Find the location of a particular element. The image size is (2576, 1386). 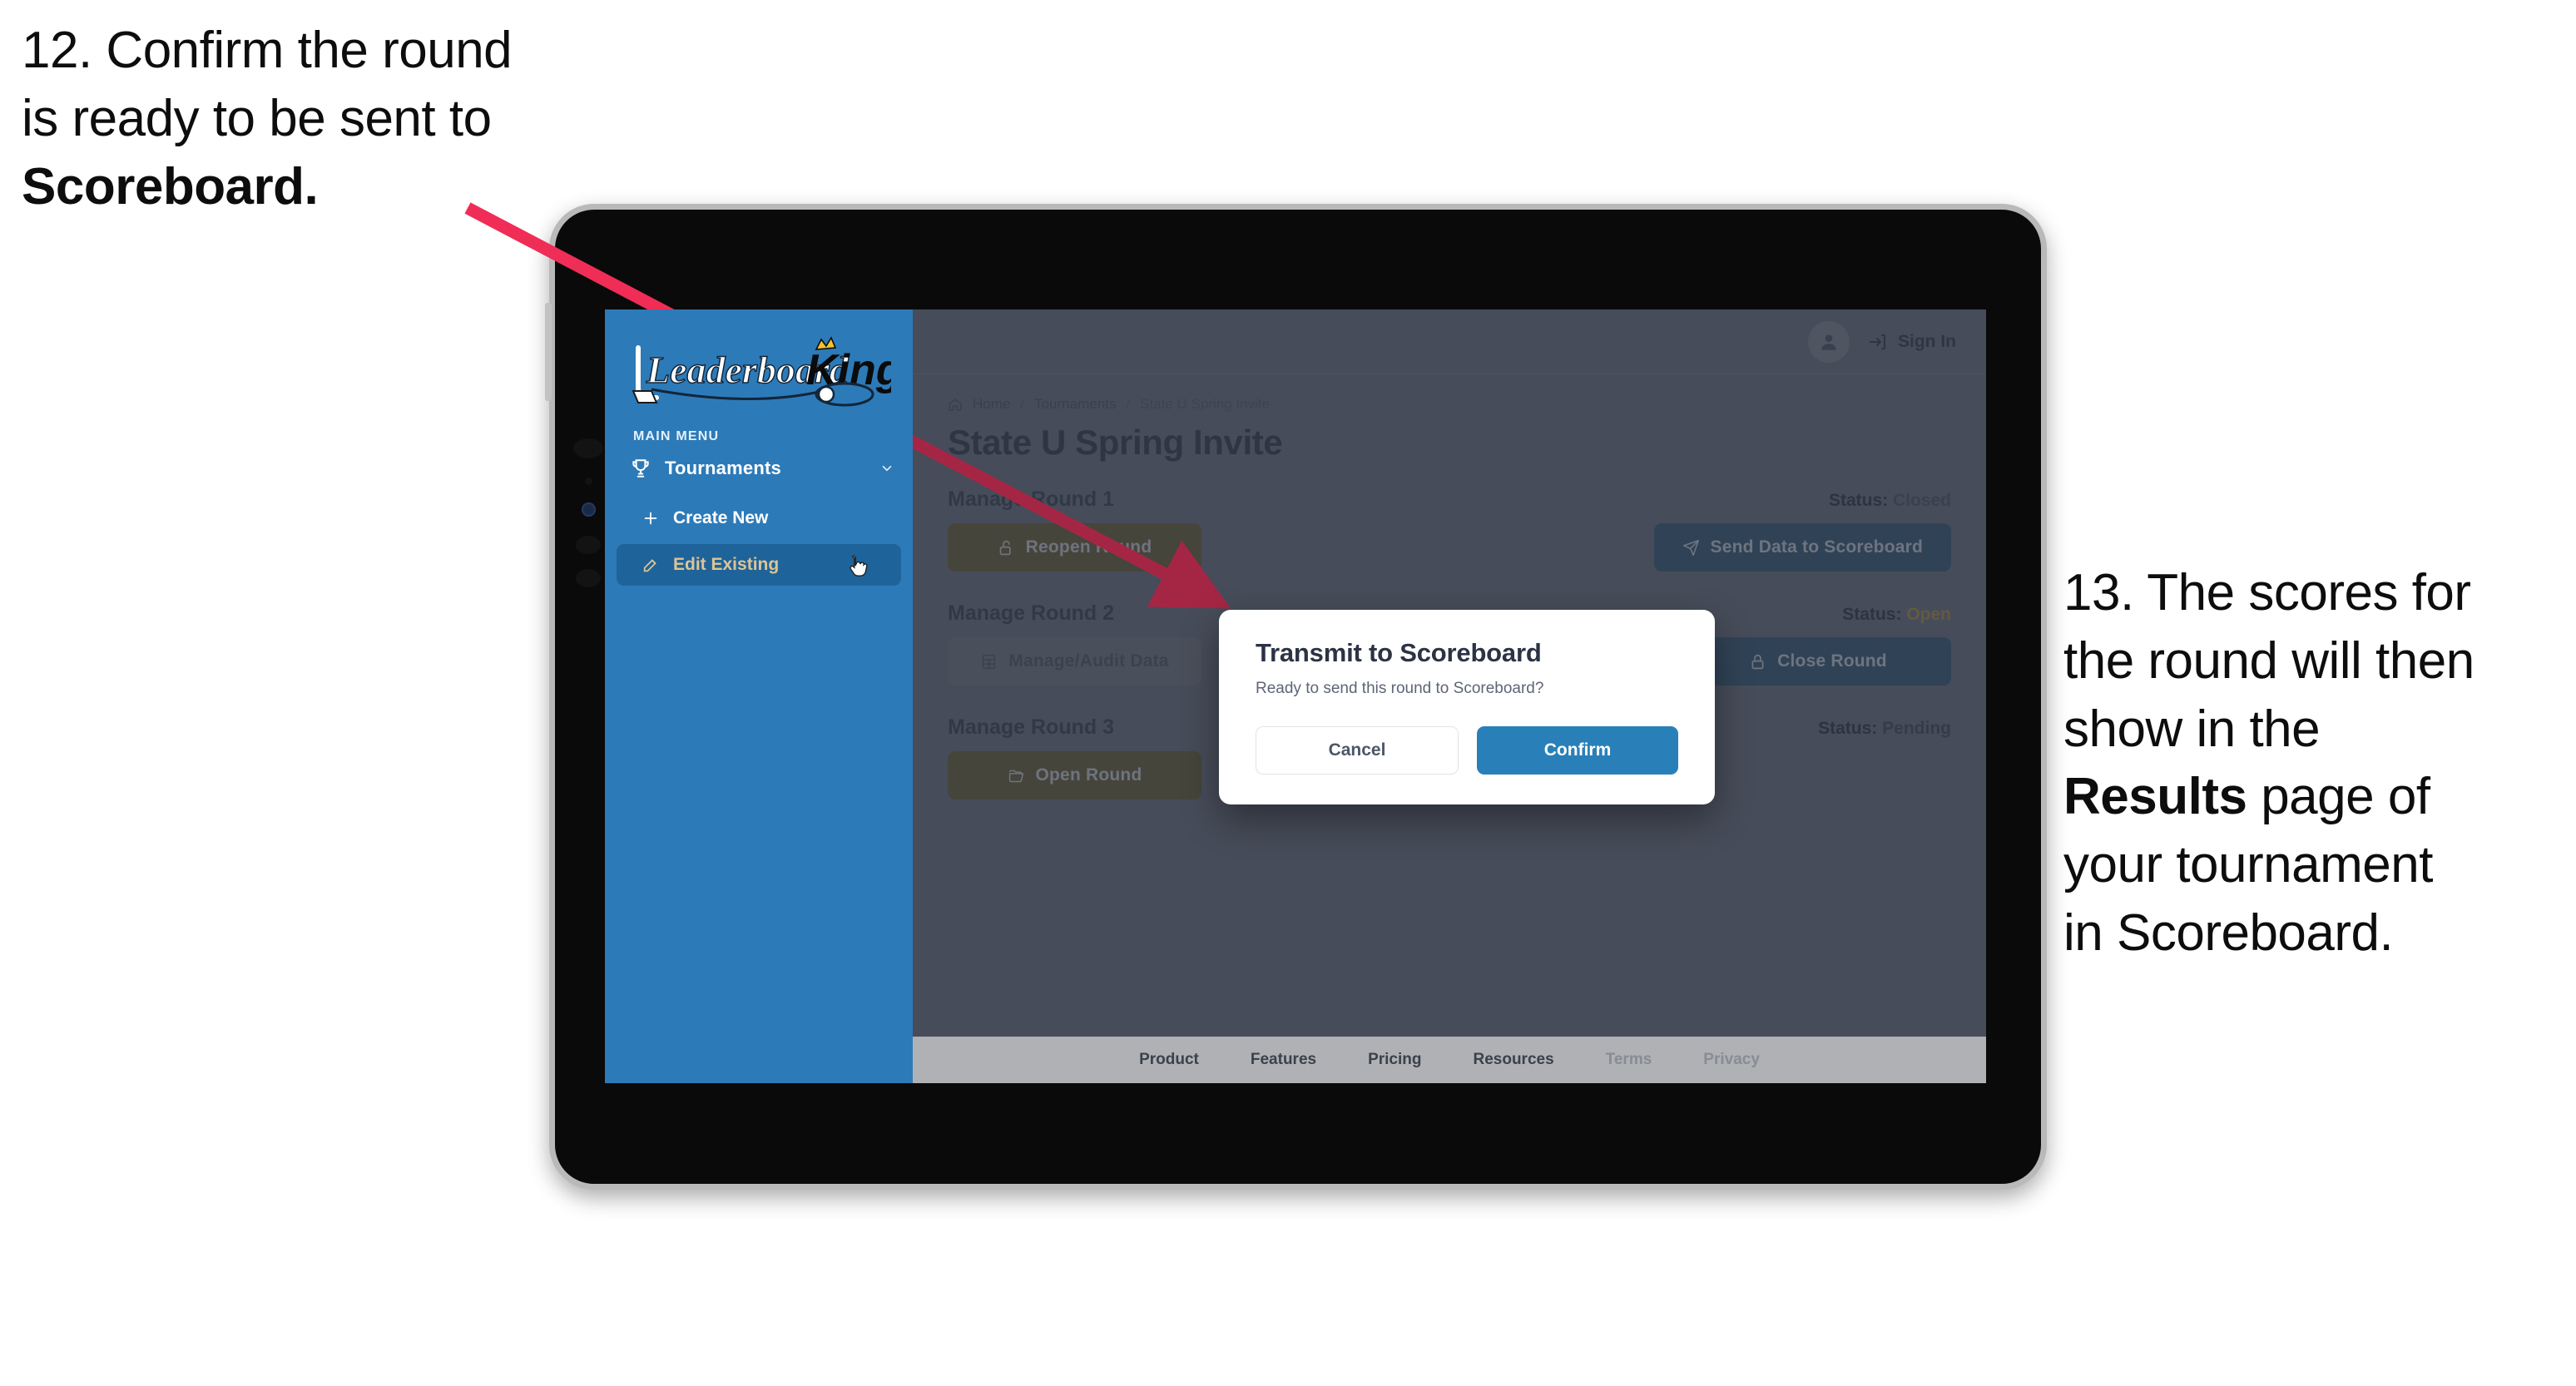

annotation-left-bold: Scoreboard. is located at coordinates (171, 186).